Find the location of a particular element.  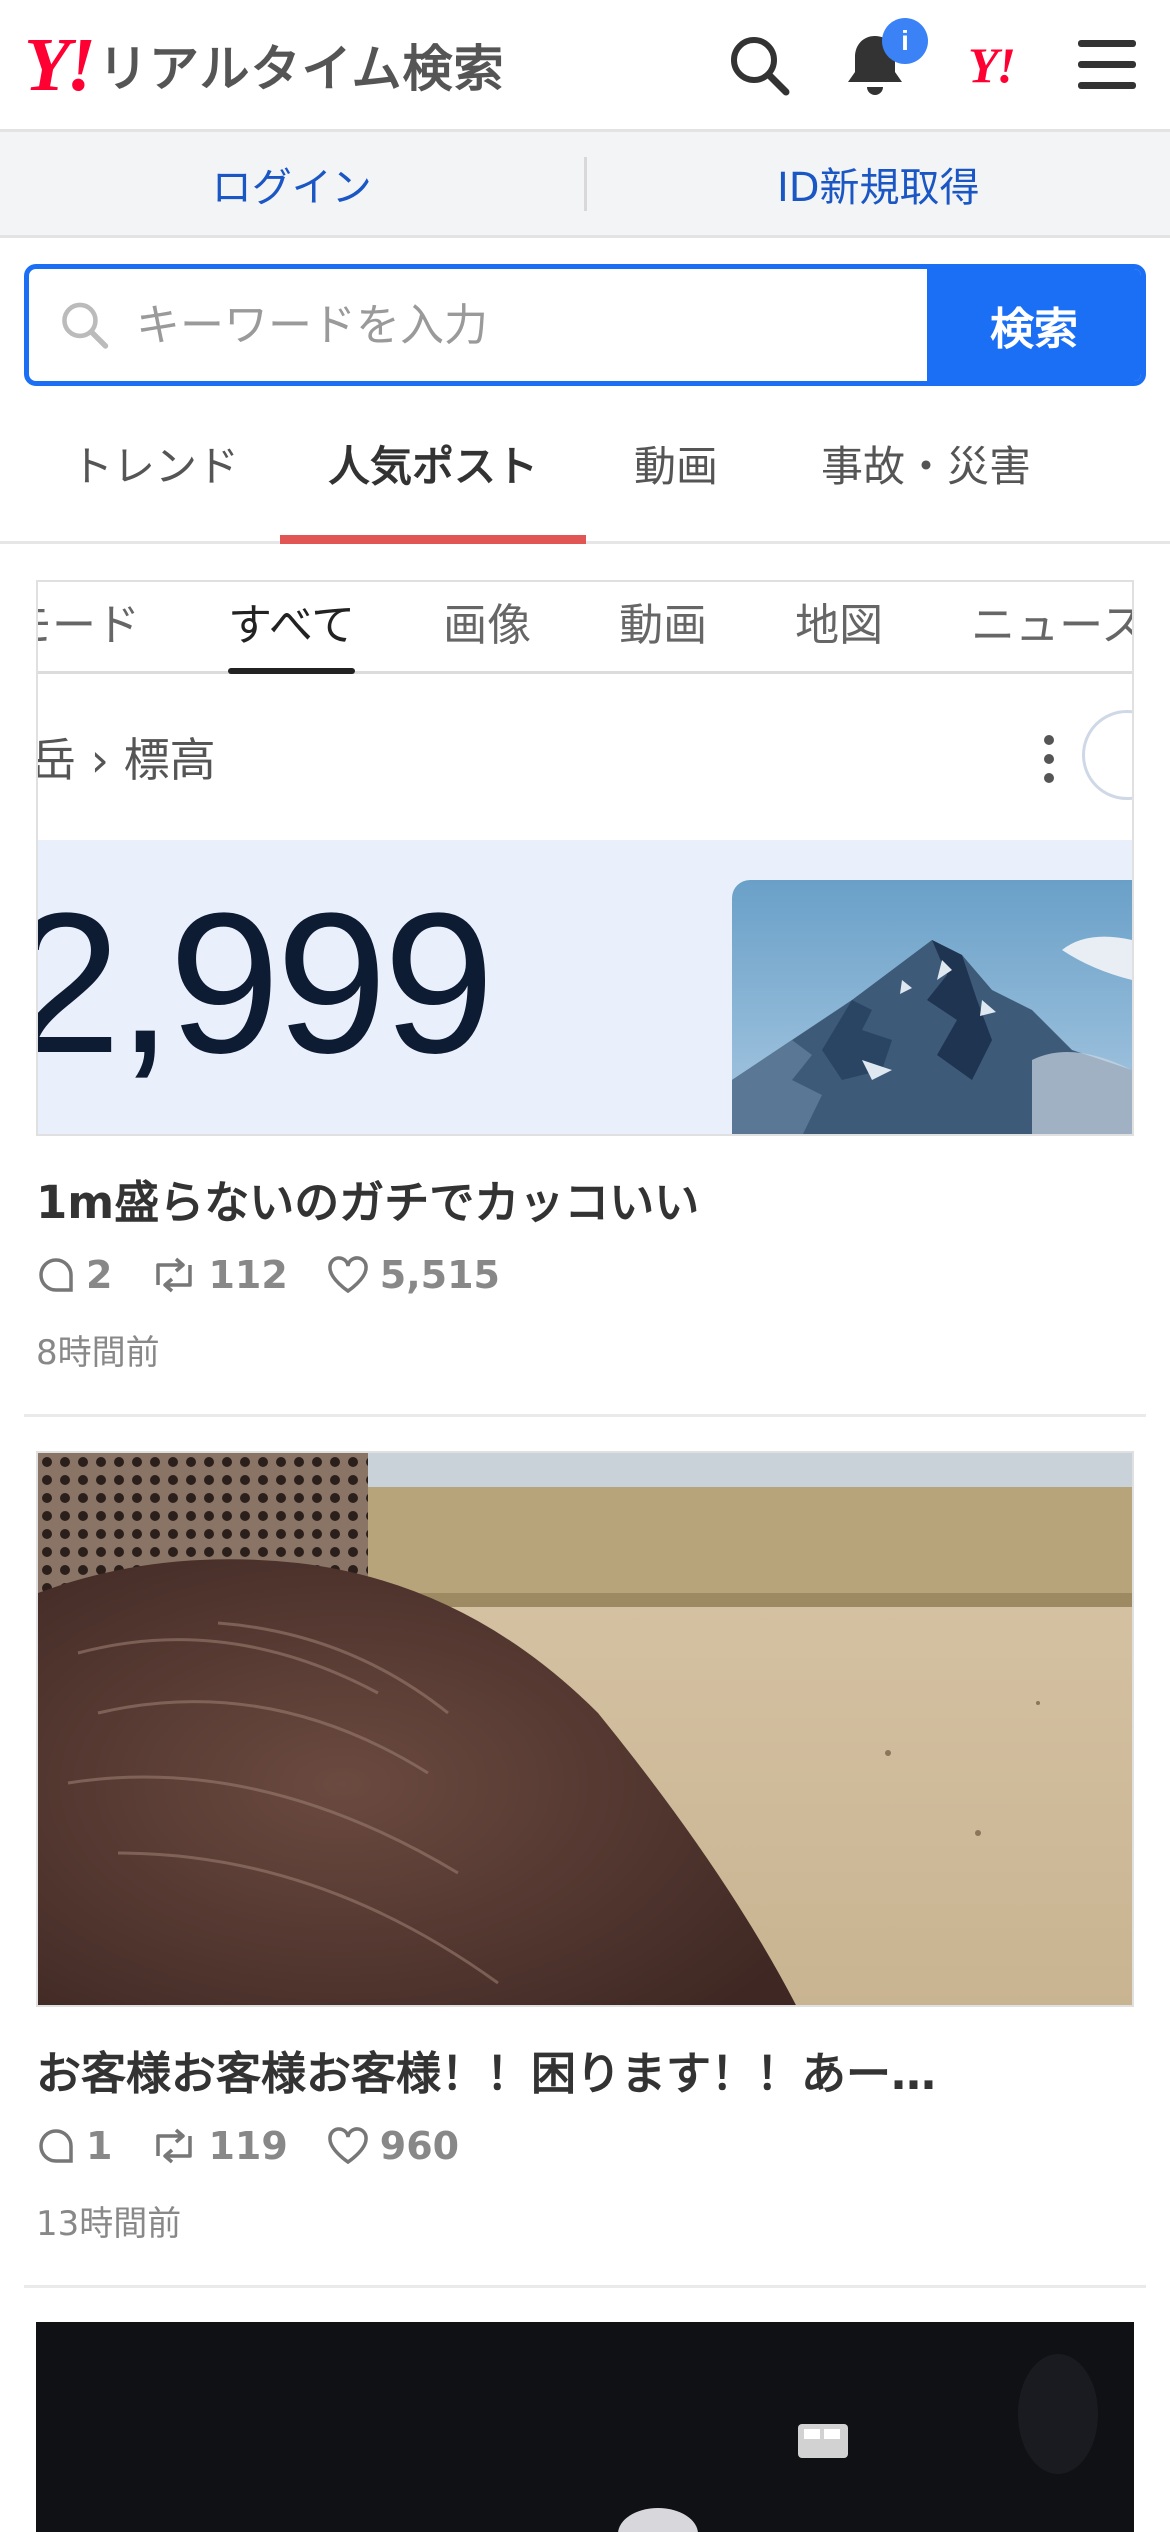

media-circle-icon is located at coordinates (1107, 755).